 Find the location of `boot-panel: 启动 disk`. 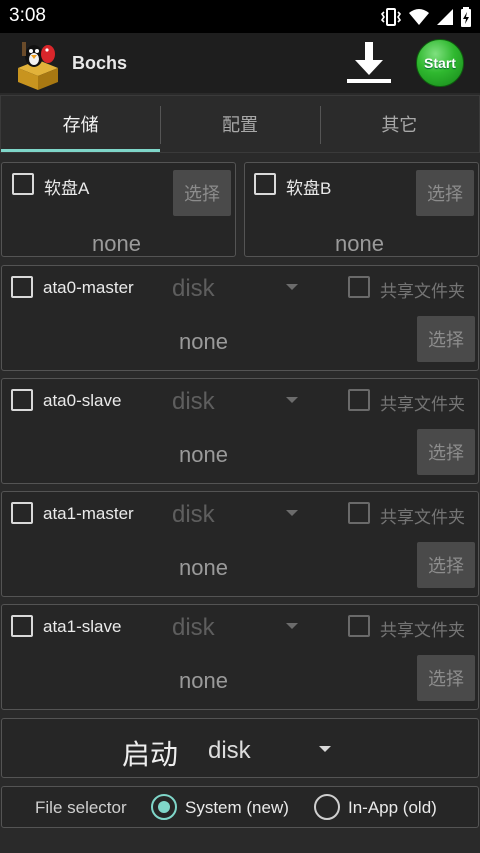

boot-panel: 启动 disk is located at coordinates (240, 748).